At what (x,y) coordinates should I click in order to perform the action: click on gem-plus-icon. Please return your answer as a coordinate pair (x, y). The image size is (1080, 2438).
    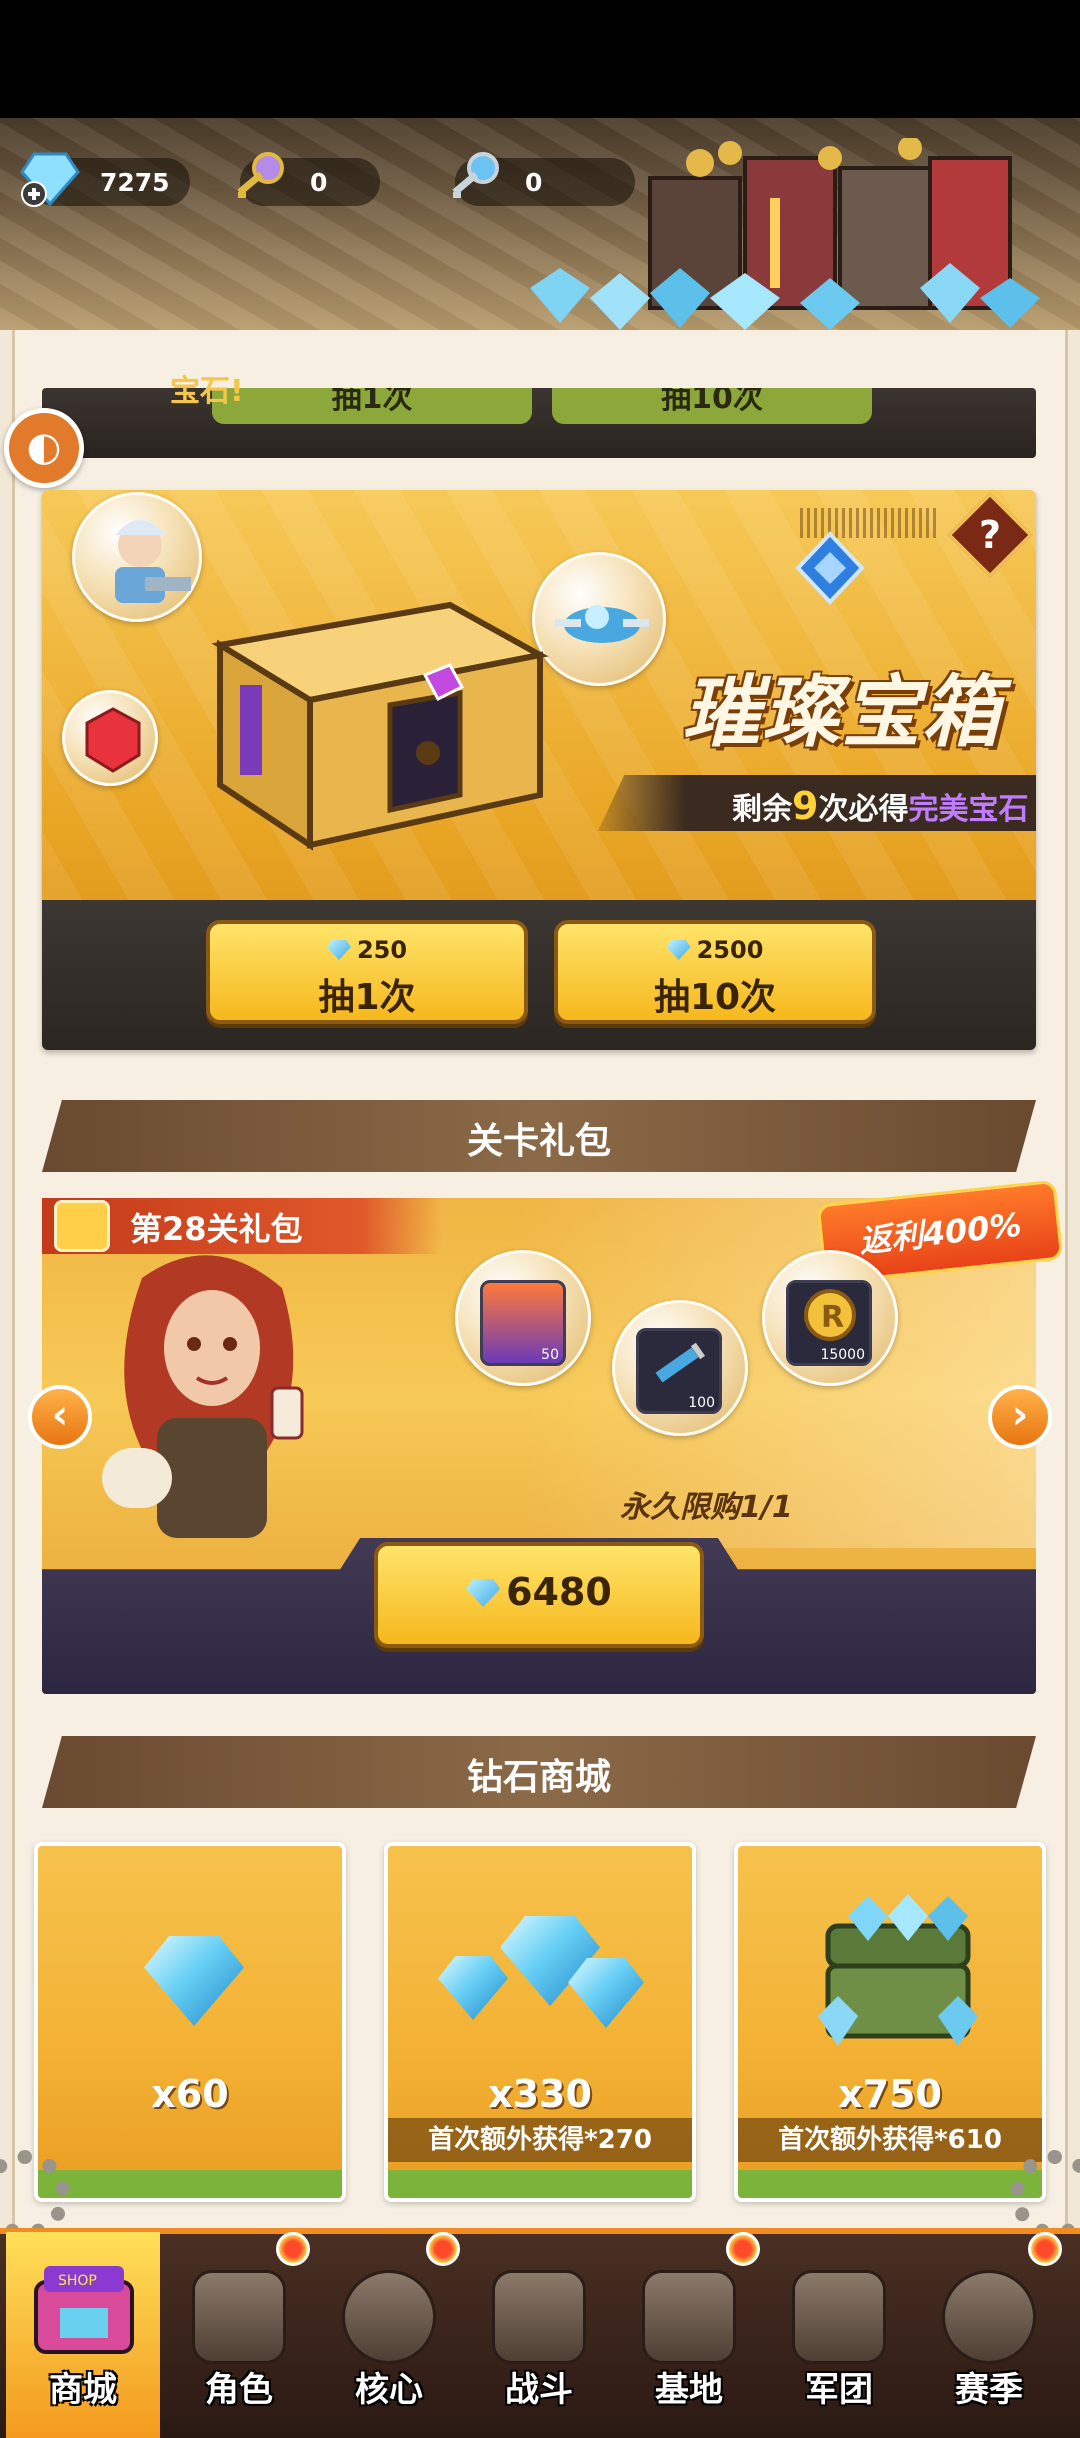
    Looking at the image, I should click on (50, 178).